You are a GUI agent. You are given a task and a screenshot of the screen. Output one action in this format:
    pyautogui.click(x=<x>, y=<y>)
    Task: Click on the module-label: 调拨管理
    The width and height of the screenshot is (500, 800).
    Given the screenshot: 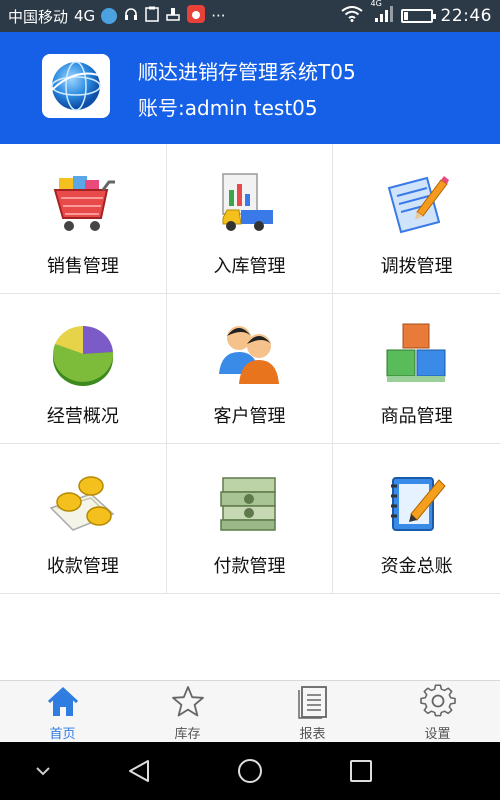 What is the action you would take?
    pyautogui.click(x=416, y=266)
    